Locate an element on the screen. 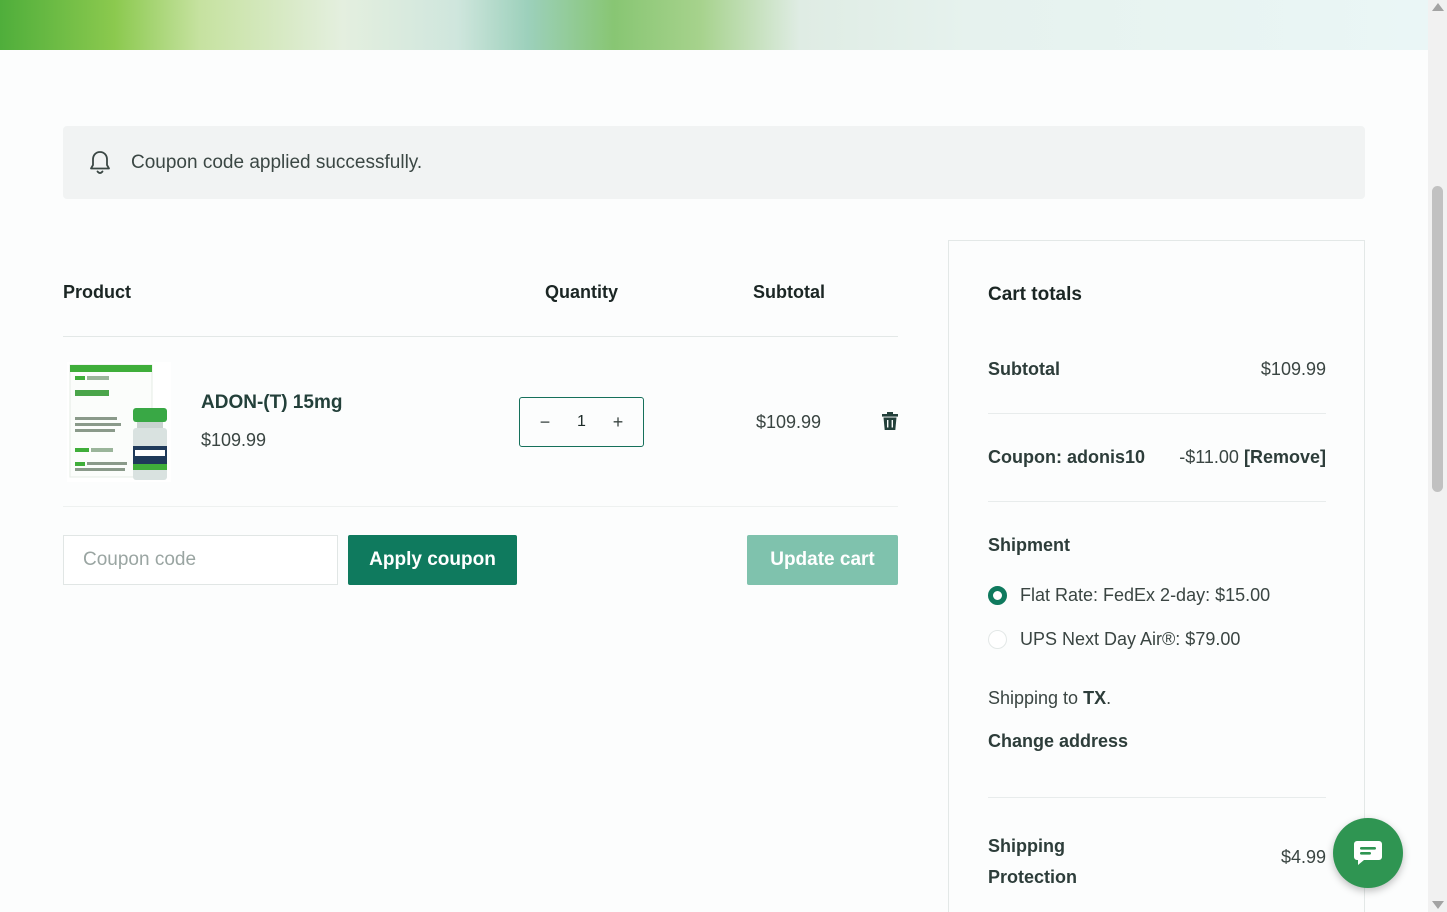 This screenshot has height=912, width=1447. quantity-stepper: − 1 + is located at coordinates (581, 422).